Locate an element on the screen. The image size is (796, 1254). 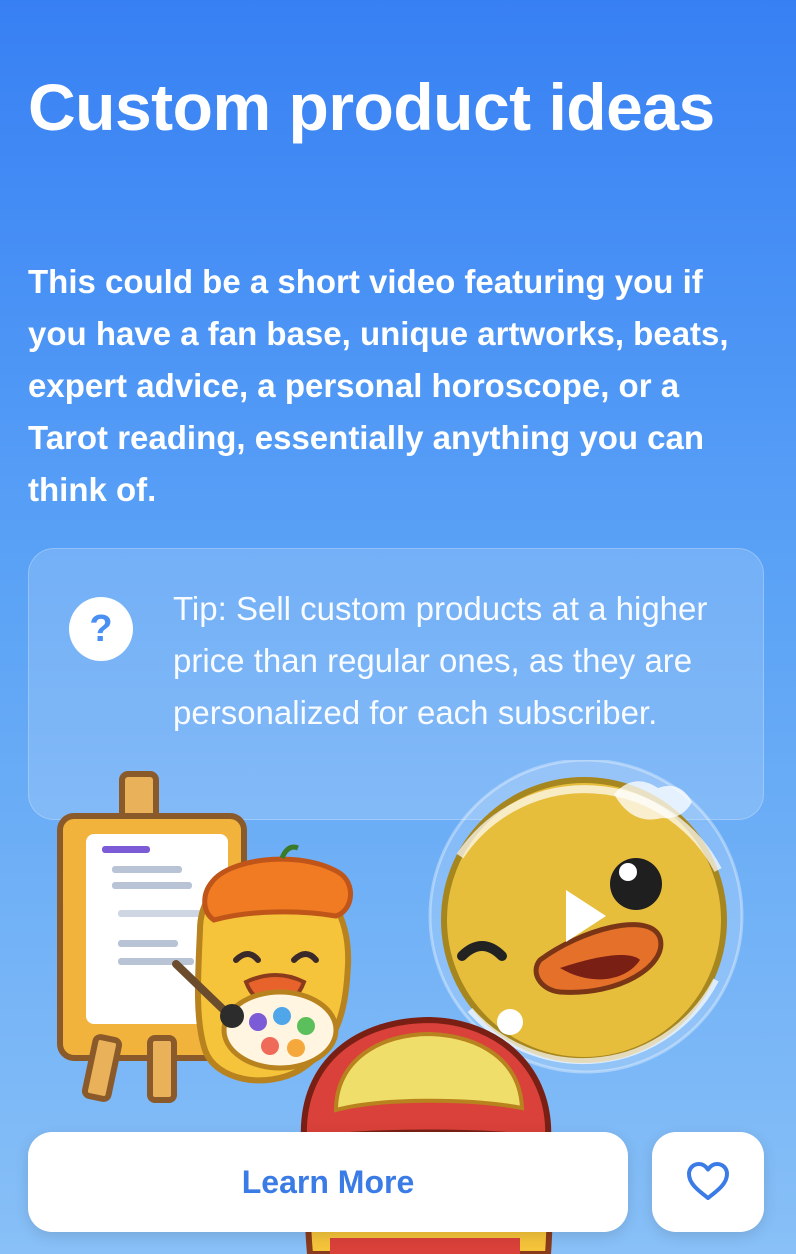
page-title: Custom product ideas is located at coordinates (371, 107).